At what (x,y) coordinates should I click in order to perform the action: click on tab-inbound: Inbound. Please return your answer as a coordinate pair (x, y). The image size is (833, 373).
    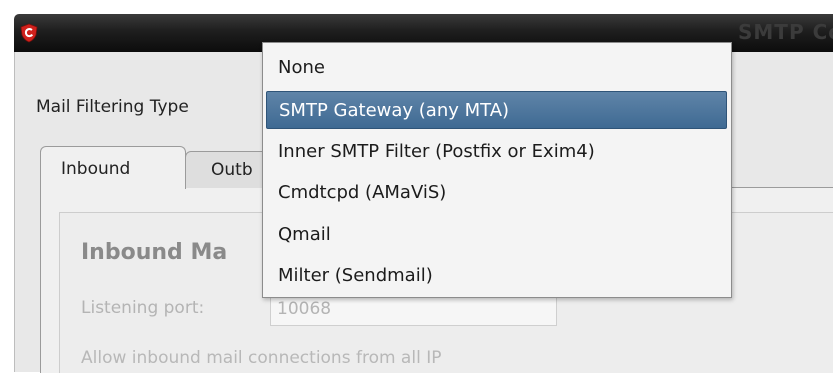
    Looking at the image, I should click on (113, 167).